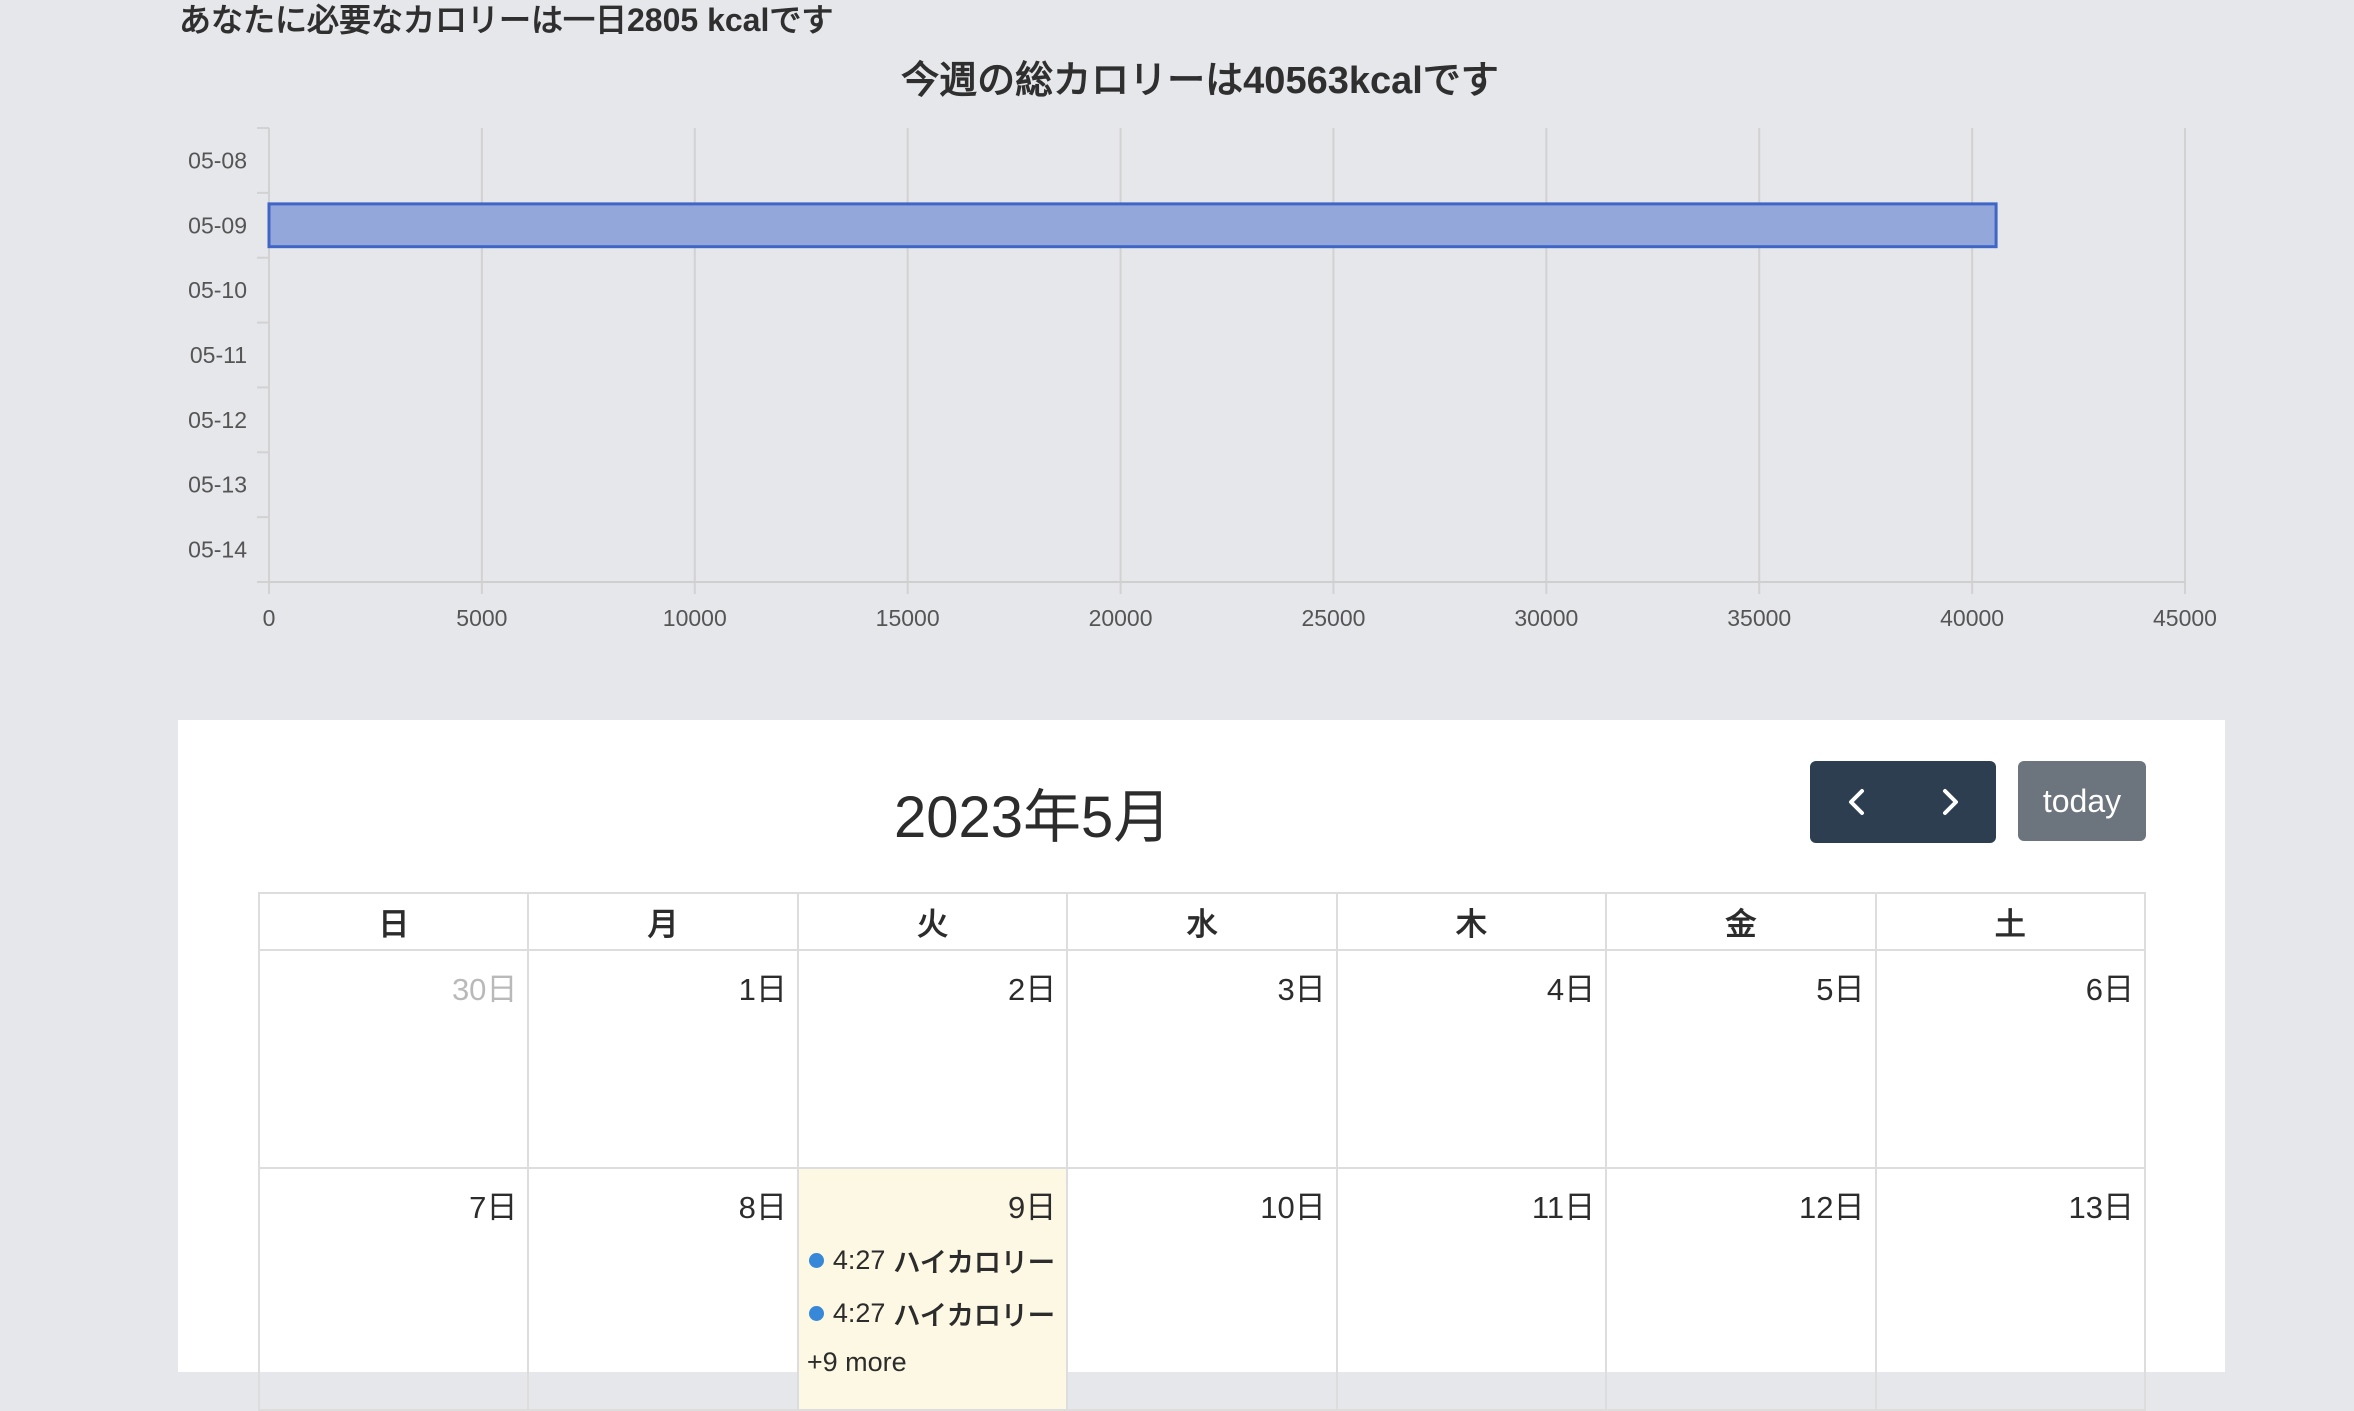 The width and height of the screenshot is (2354, 1411). I want to click on y-tick-label: 05-10, so click(217, 290).